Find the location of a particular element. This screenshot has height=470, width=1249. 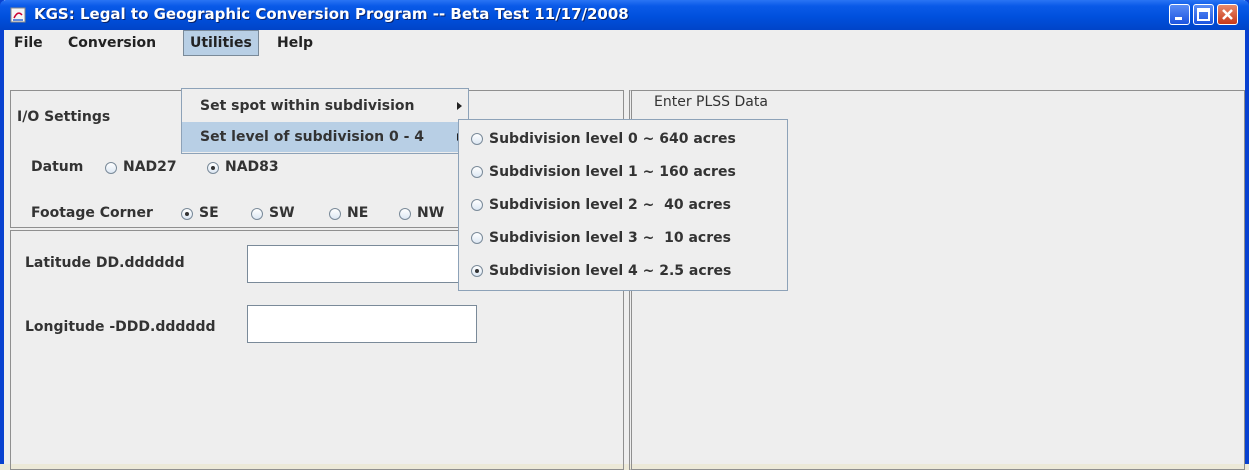

io-settings-title: I/O Settings is located at coordinates (64, 117).